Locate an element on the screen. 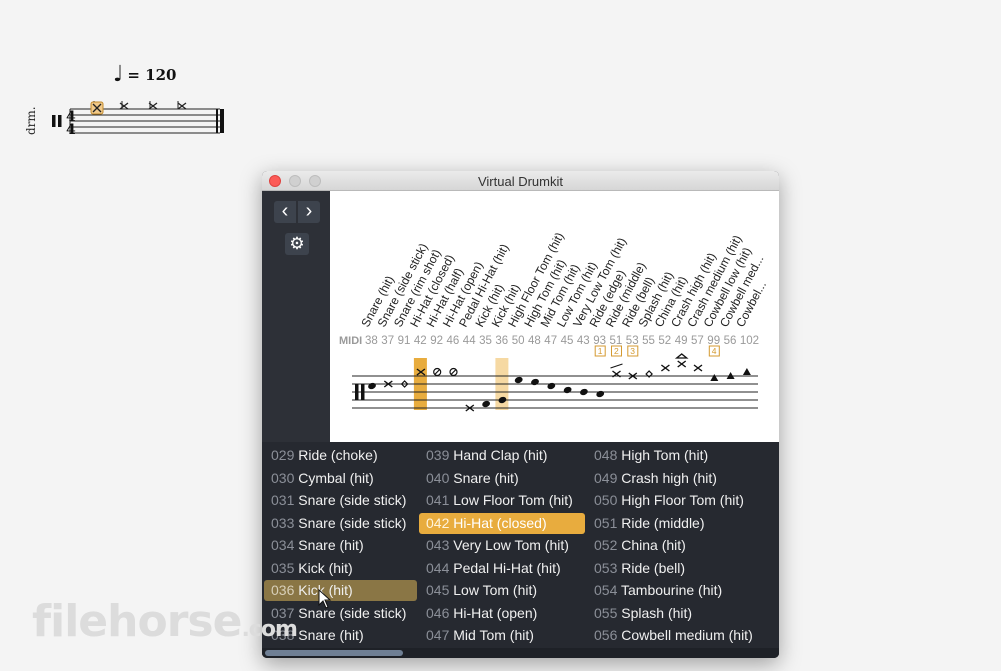  midi-label: MIDI is located at coordinates (350, 341).